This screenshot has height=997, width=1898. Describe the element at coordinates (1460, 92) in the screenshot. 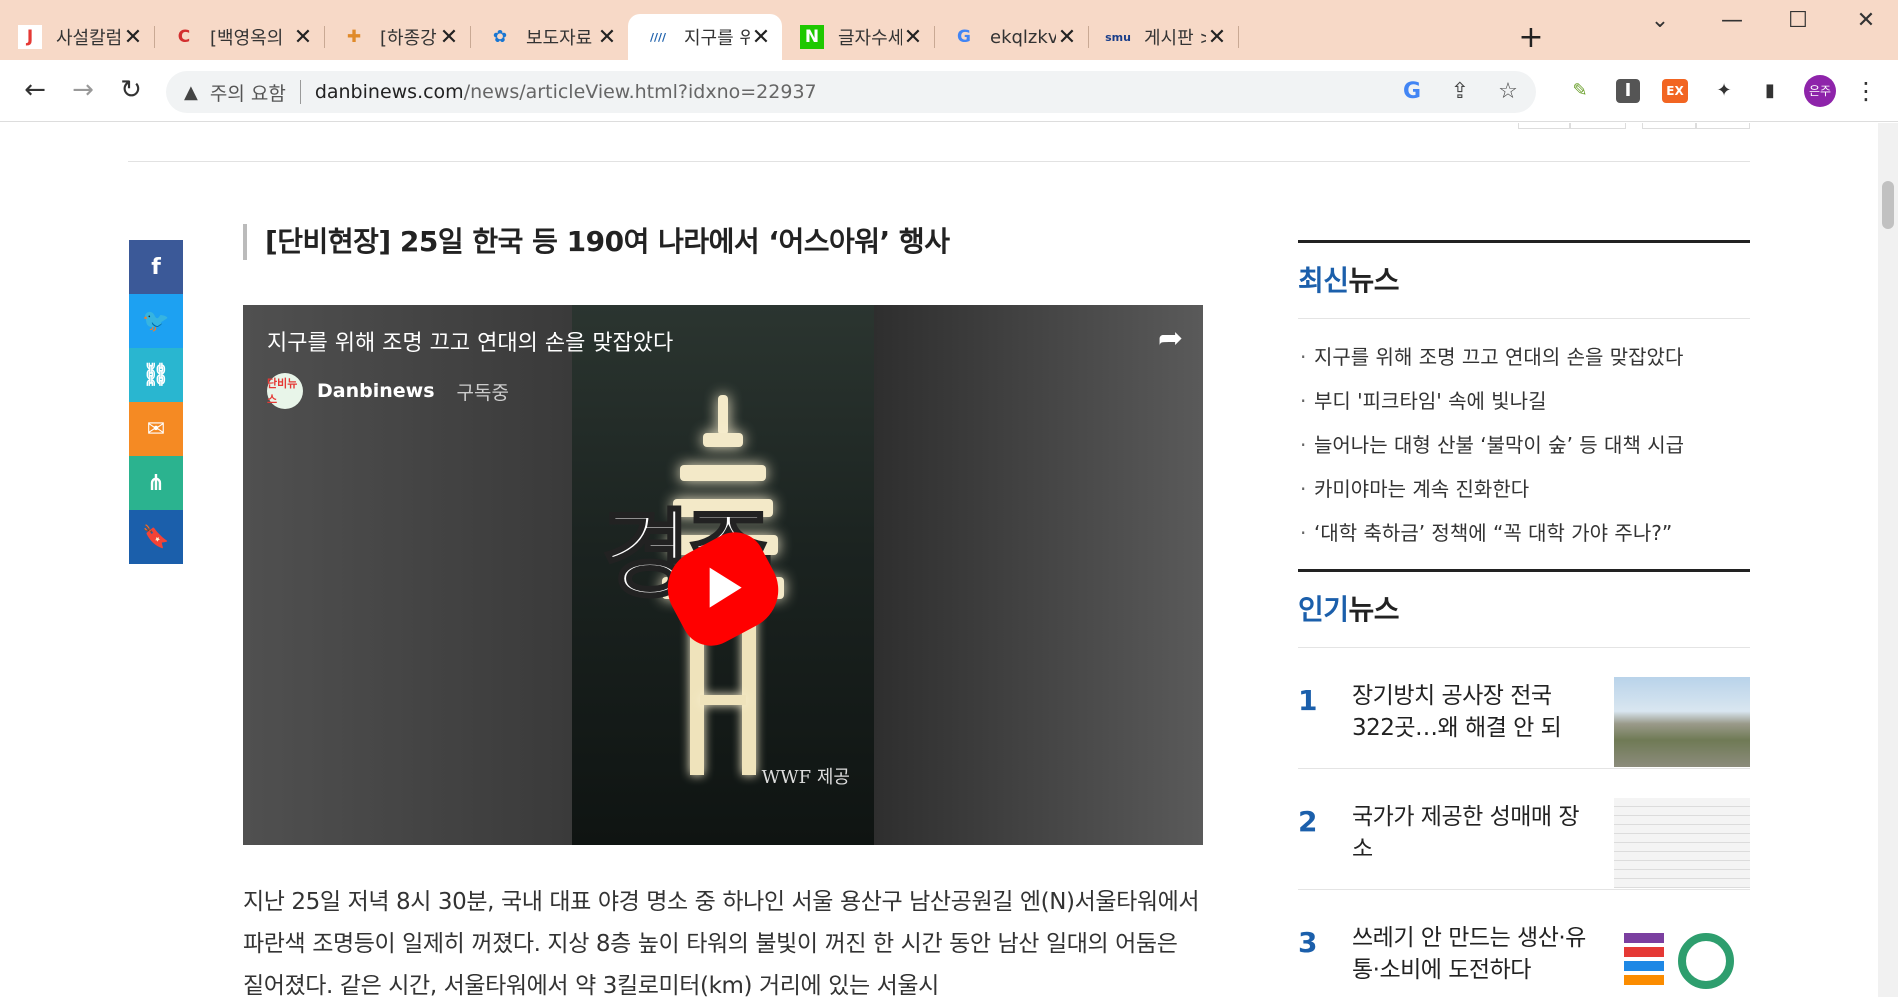

I see `share-page-icon: ⇪` at that location.